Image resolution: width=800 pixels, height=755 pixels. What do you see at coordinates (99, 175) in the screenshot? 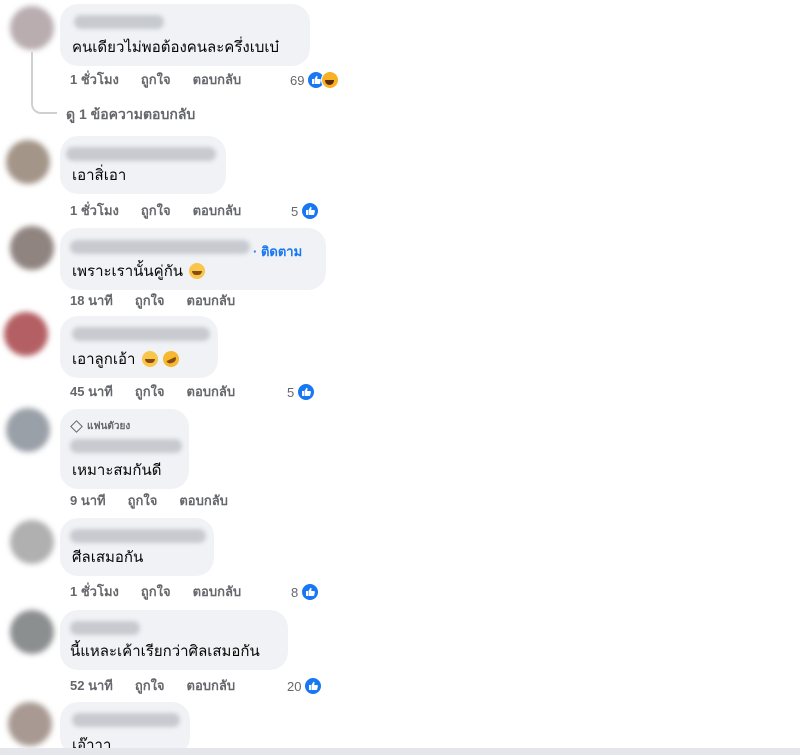
I see `comment-text: เอาสิ่เอา` at bounding box center [99, 175].